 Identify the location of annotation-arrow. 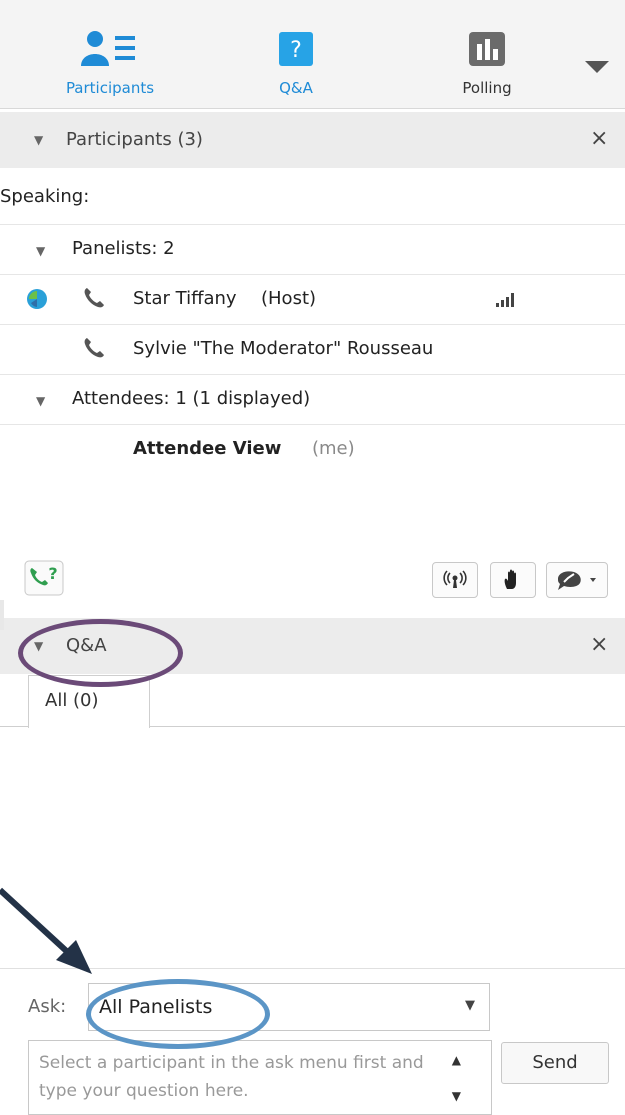
(46, 930).